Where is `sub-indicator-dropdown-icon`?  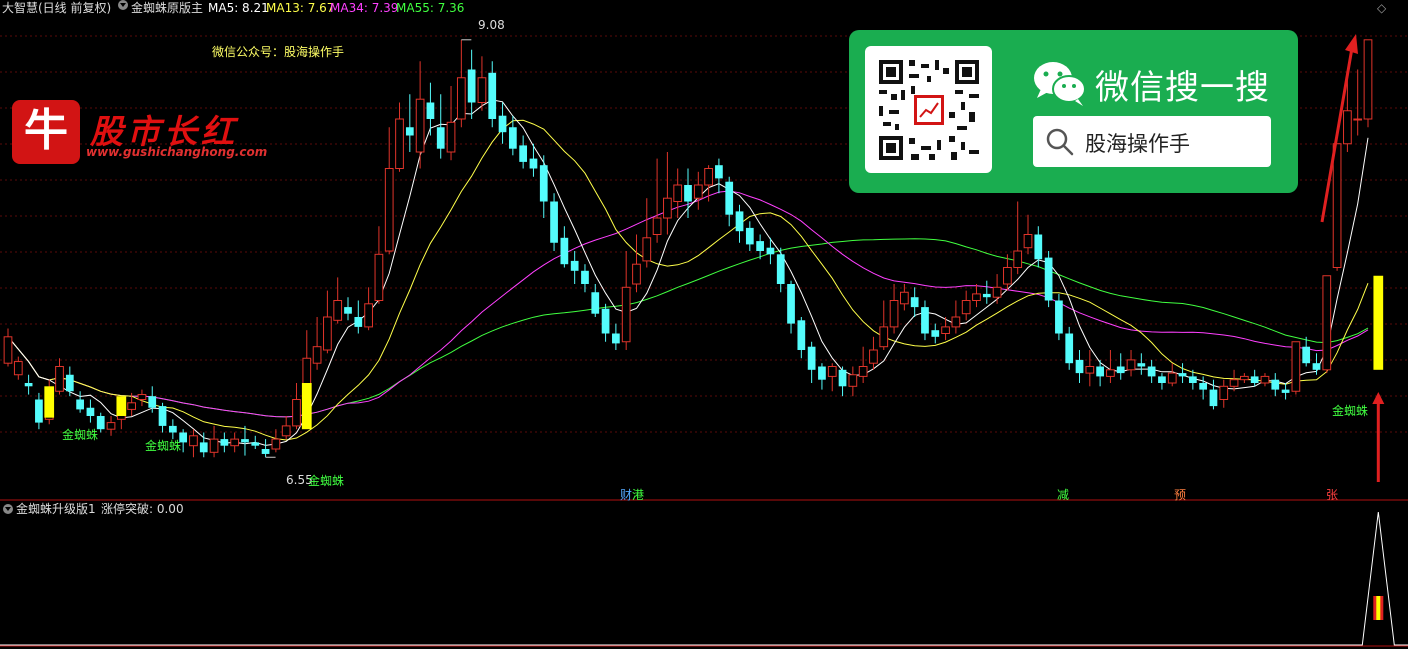 sub-indicator-dropdown-icon is located at coordinates (8, 509).